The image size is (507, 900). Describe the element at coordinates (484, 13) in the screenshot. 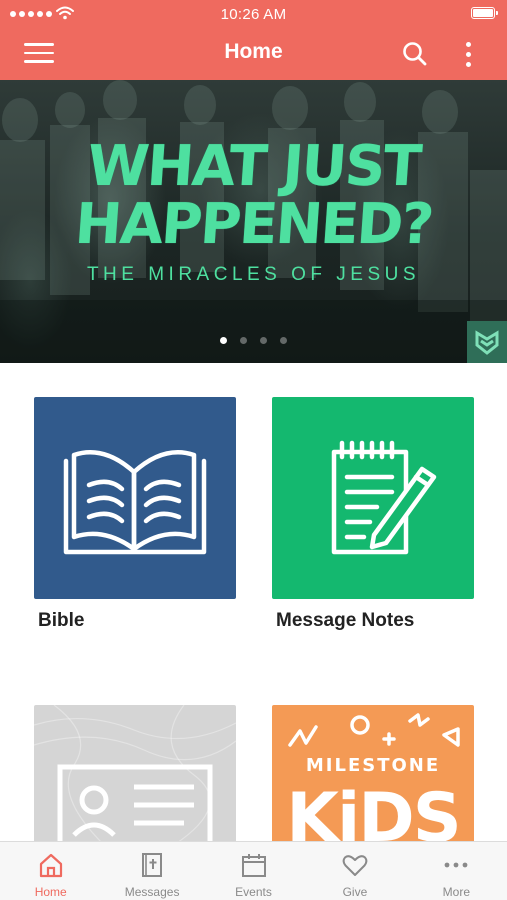

I see `battery-icon` at that location.